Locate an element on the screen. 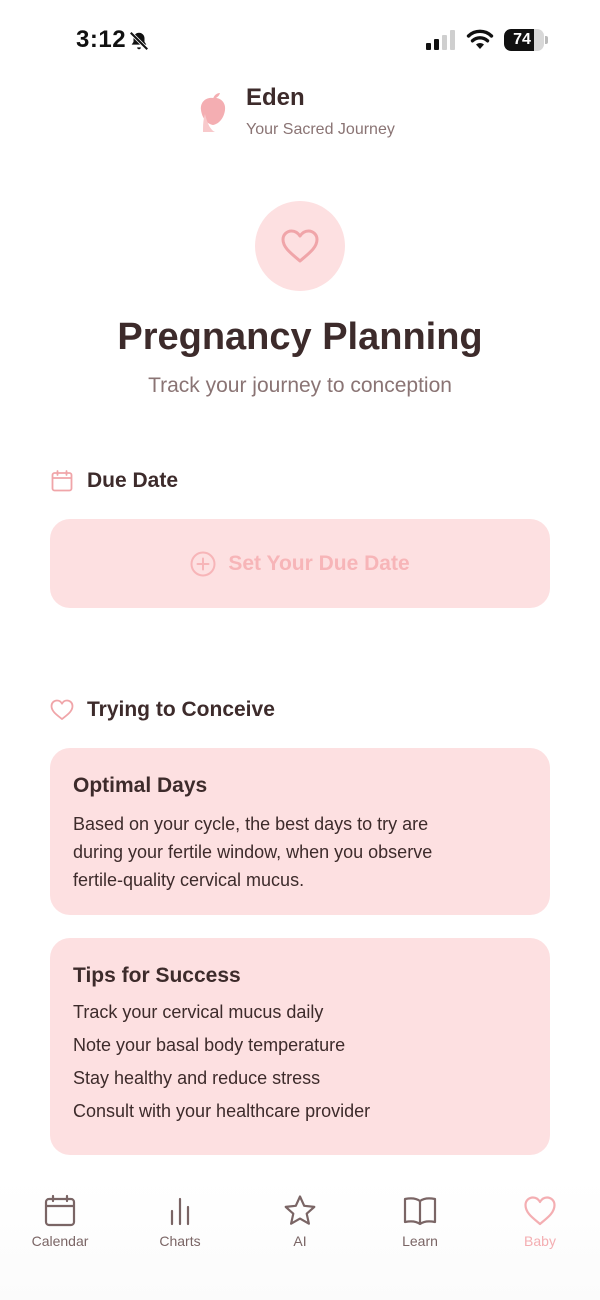 Image resolution: width=600 pixels, height=1300 pixels. cellular-signal-icon is located at coordinates (440, 40).